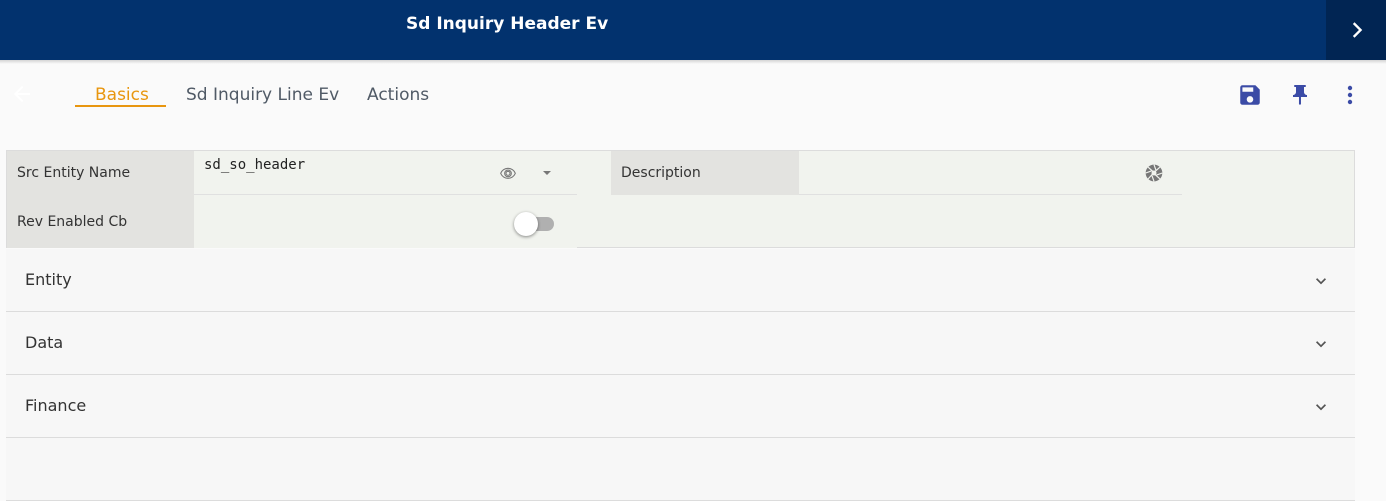 This screenshot has height=501, width=1386. Describe the element at coordinates (48, 279) in the screenshot. I see `section-entity-label: Entity` at that location.